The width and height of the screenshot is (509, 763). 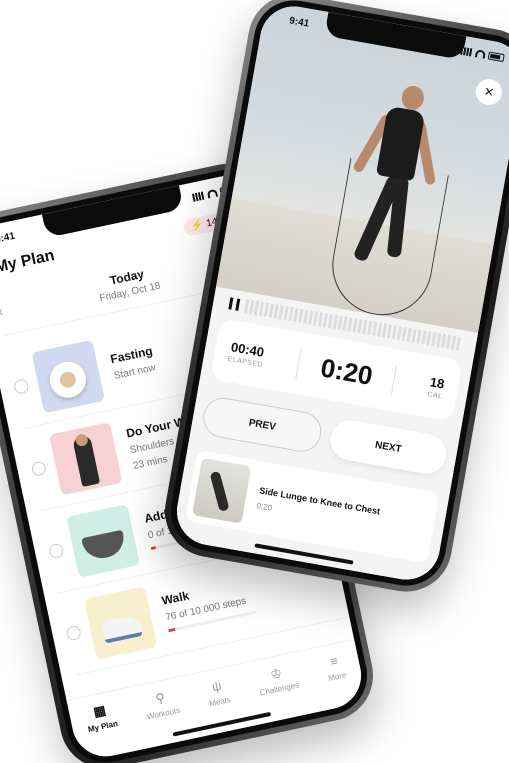 What do you see at coordinates (209, 604) in the screenshot?
I see `task-text: Walk 76 of 10 000 steps` at bounding box center [209, 604].